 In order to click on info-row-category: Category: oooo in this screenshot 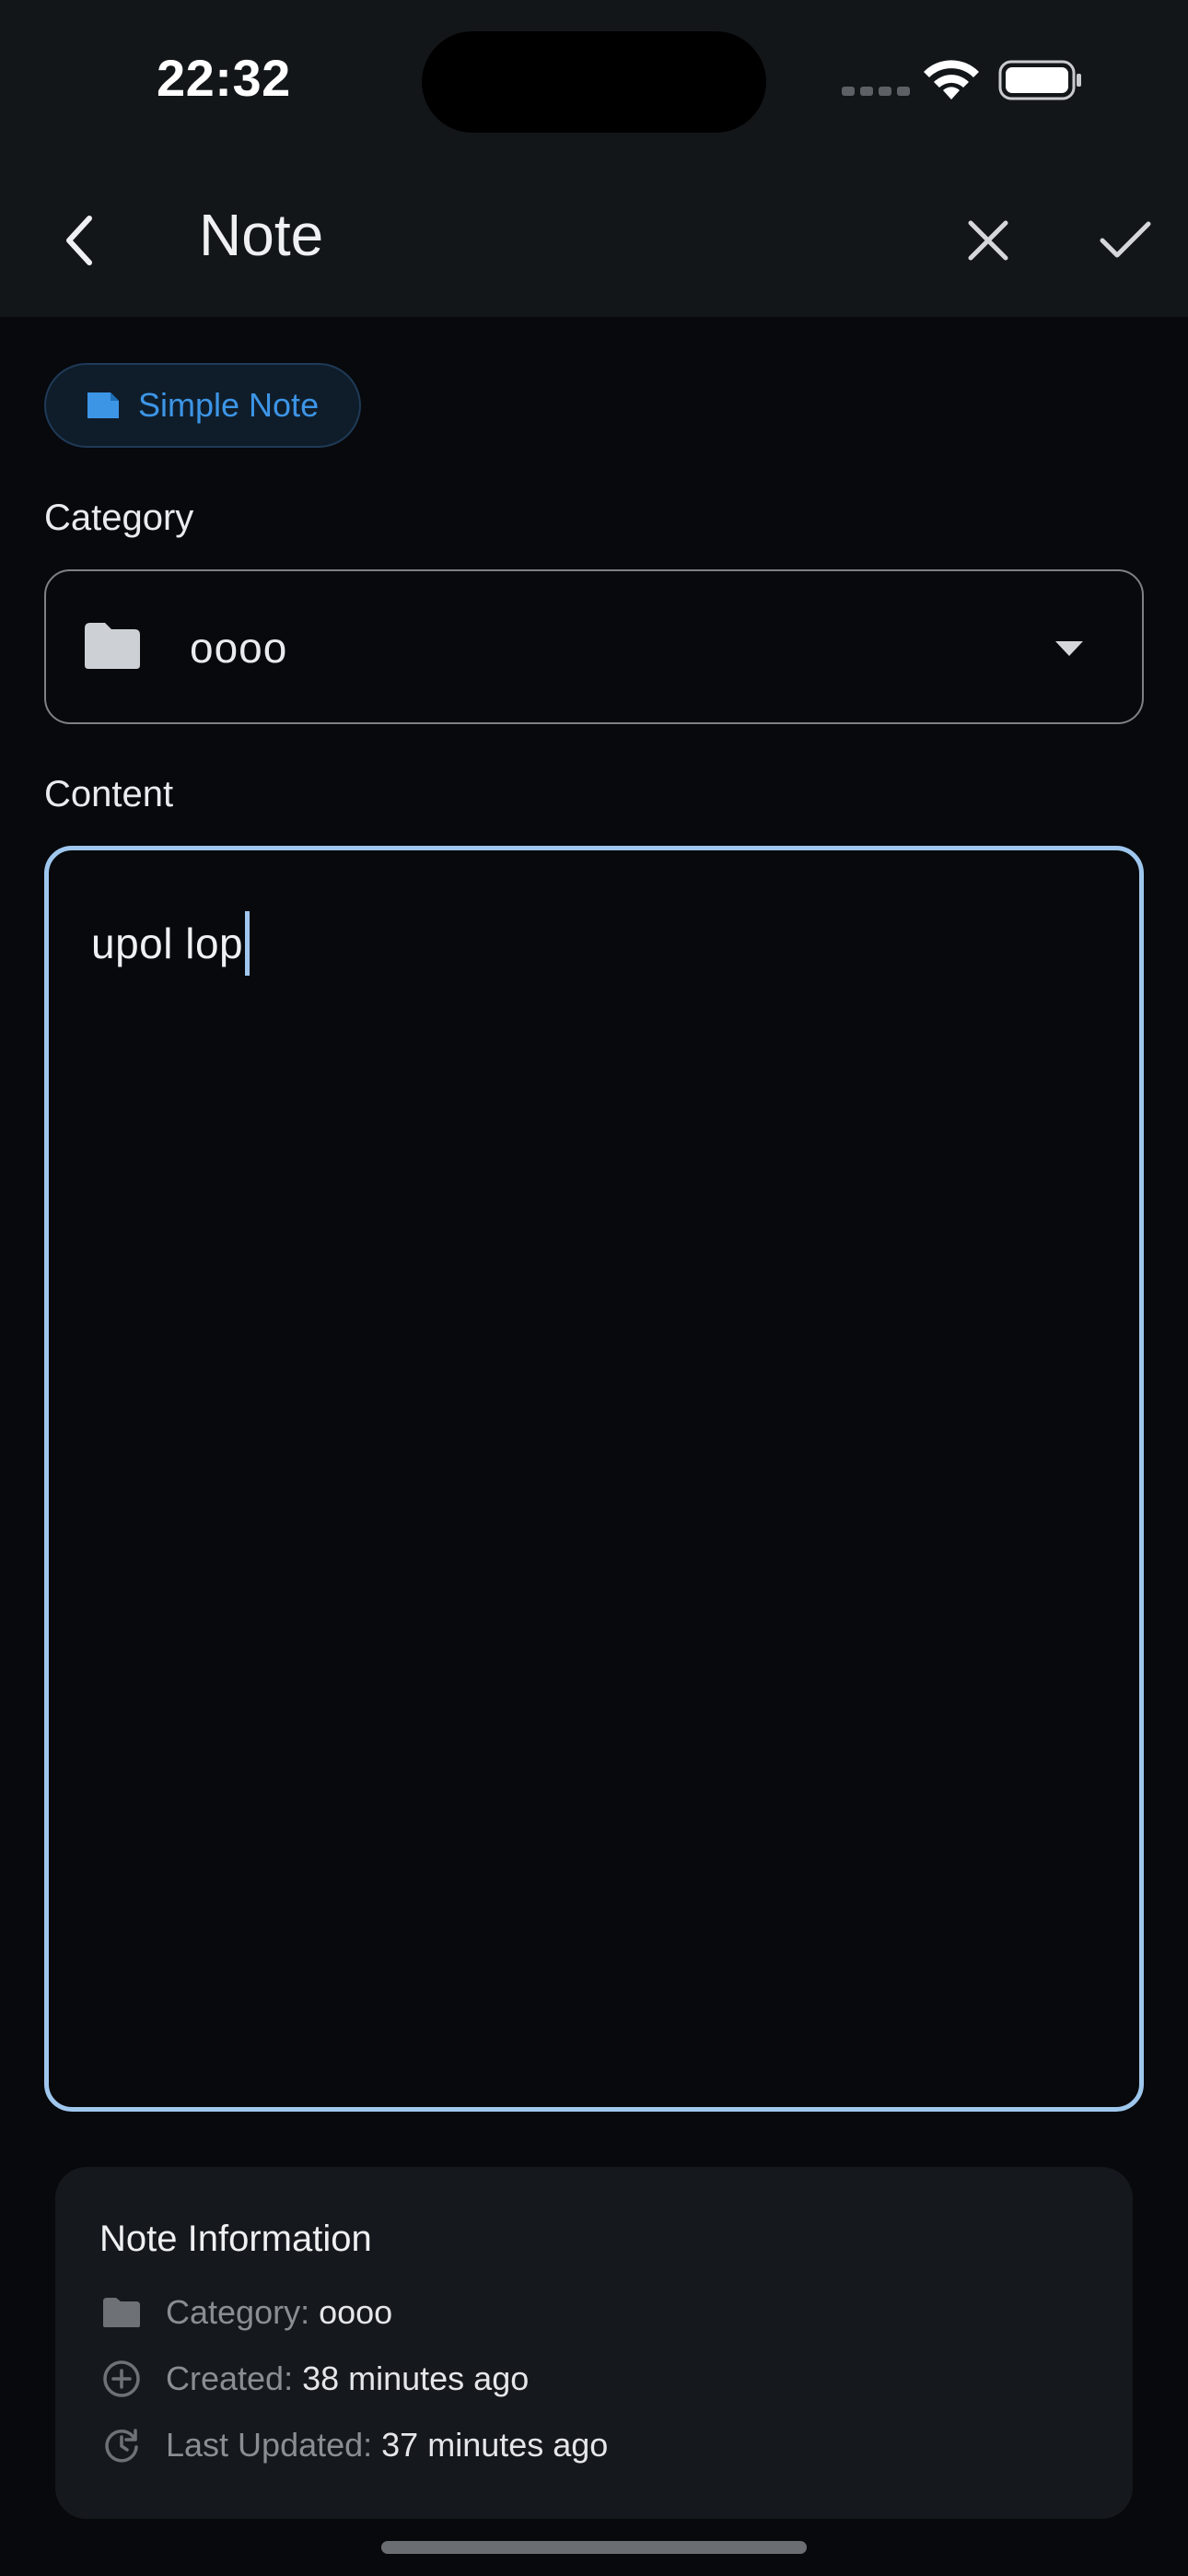, I will do `click(246, 2312)`.